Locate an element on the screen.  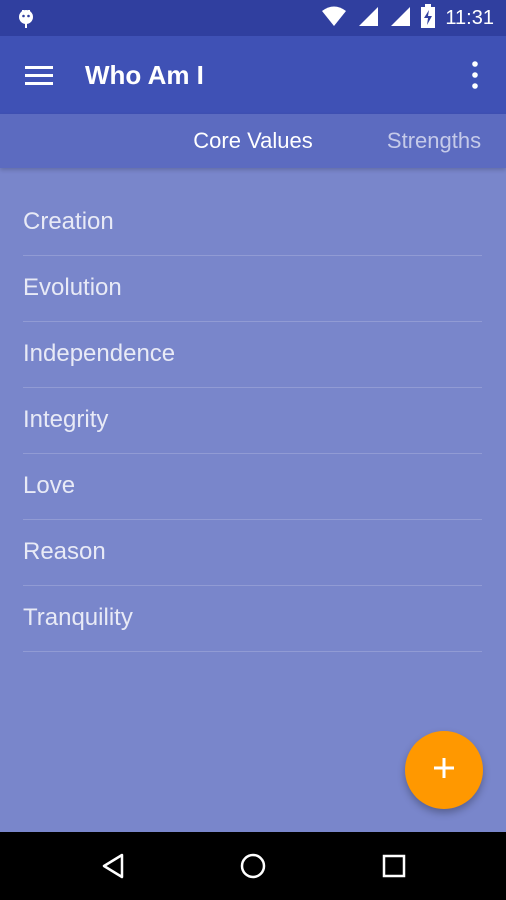
android-notification-icon is located at coordinates (26, 18).